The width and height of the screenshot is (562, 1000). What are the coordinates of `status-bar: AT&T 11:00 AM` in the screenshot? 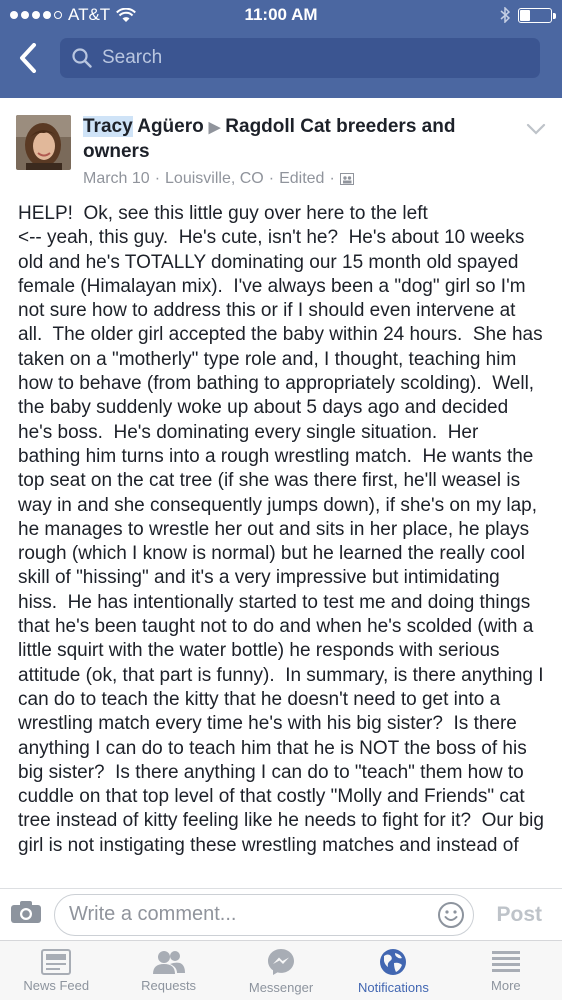 It's located at (281, 15).